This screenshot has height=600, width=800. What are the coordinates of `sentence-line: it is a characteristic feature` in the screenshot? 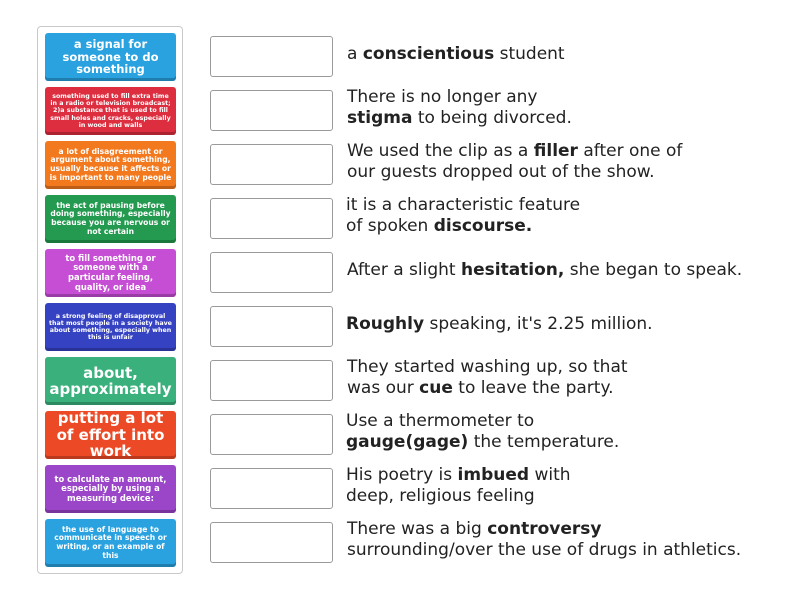 It's located at (566, 205).